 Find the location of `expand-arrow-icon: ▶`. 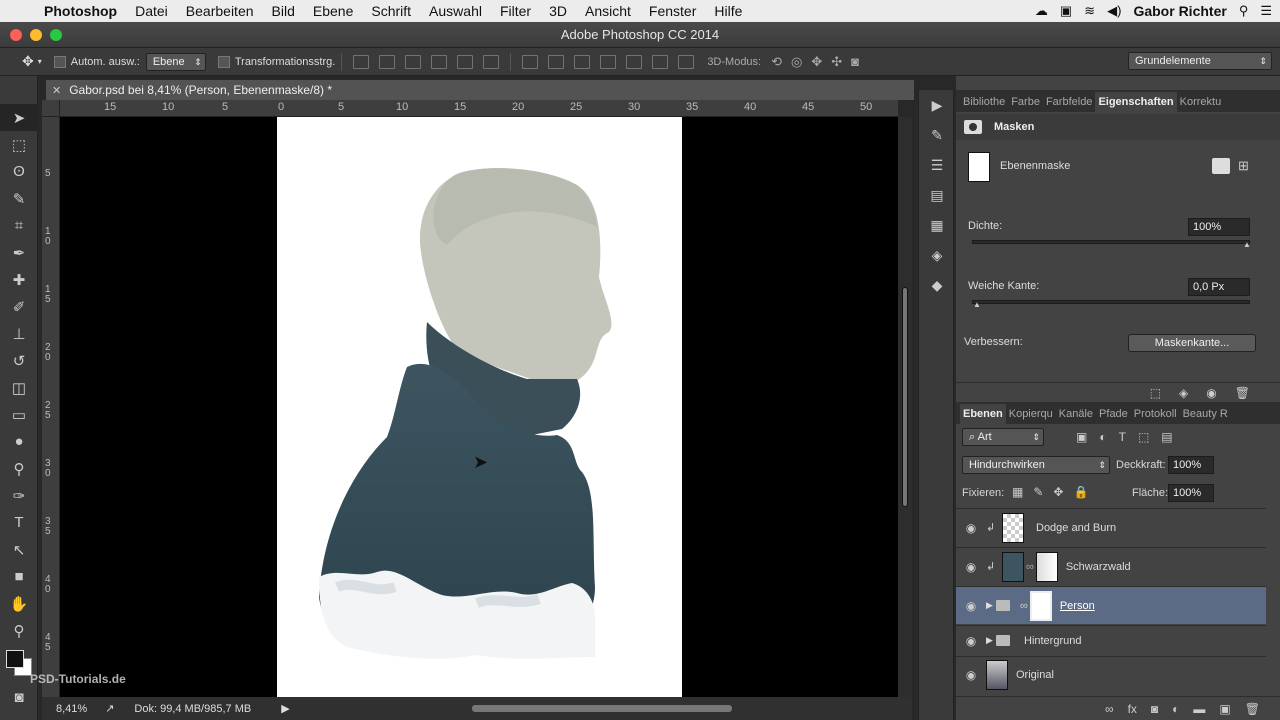

expand-arrow-icon: ▶ is located at coordinates (991, 640).